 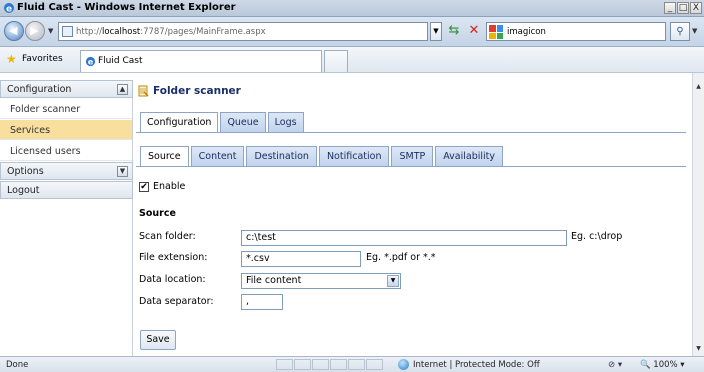 I want to click on window-controls: _ □ X, so click(x=683, y=8).